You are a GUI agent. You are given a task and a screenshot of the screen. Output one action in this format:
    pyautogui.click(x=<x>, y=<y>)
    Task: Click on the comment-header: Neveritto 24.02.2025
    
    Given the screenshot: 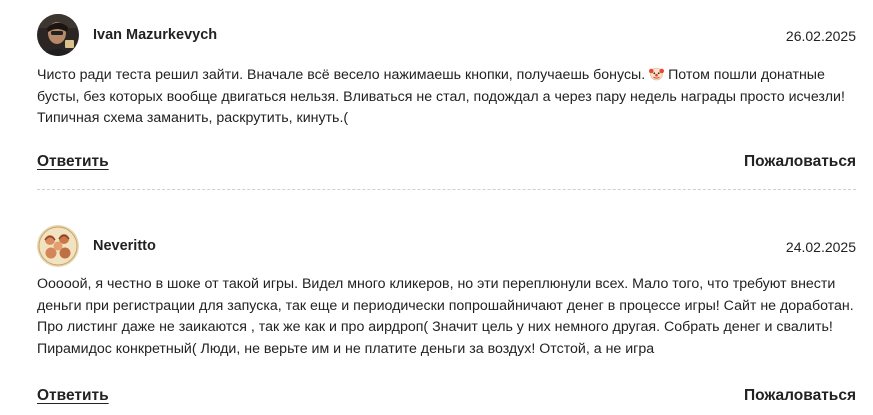 What is the action you would take?
    pyautogui.click(x=446, y=247)
    